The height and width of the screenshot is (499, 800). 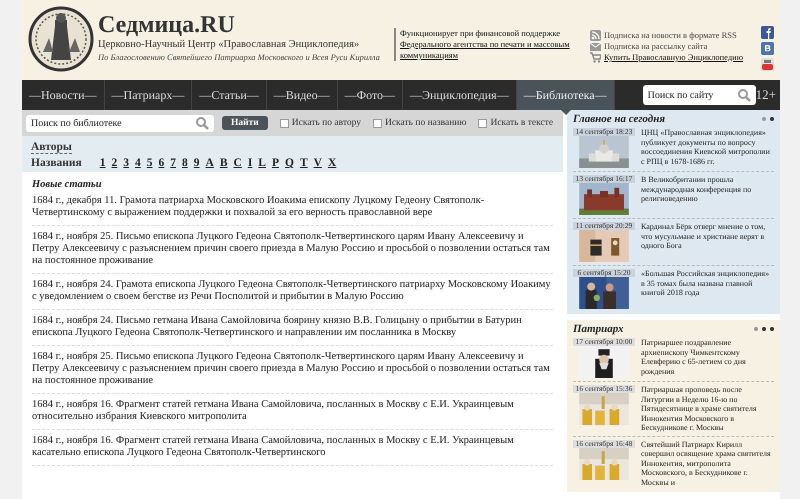 I want to click on letter-link: A, so click(x=210, y=163).